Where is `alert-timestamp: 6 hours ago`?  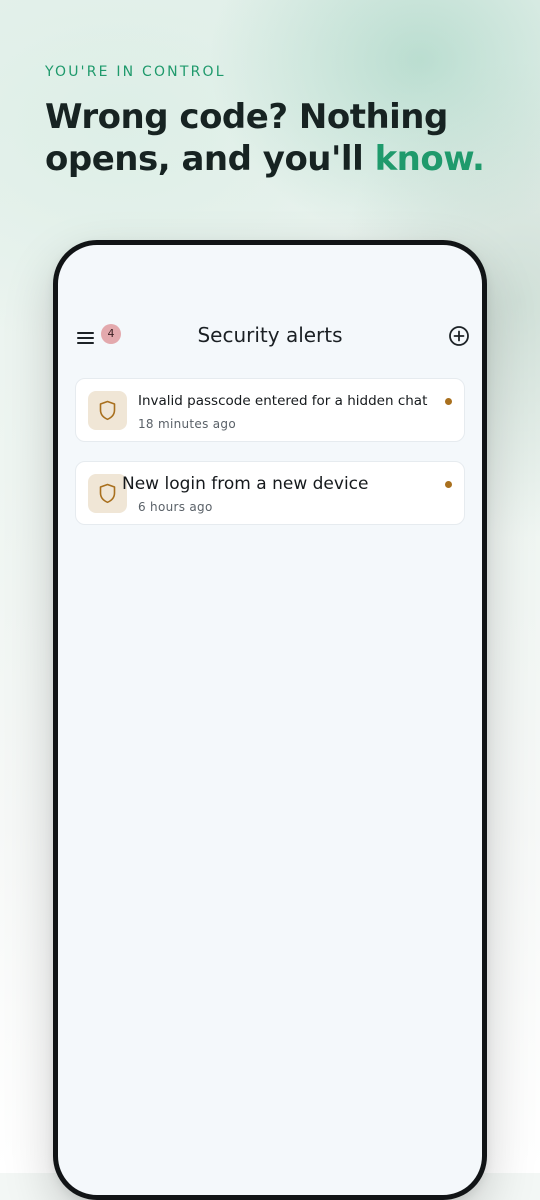 alert-timestamp: 6 hours ago is located at coordinates (175, 507).